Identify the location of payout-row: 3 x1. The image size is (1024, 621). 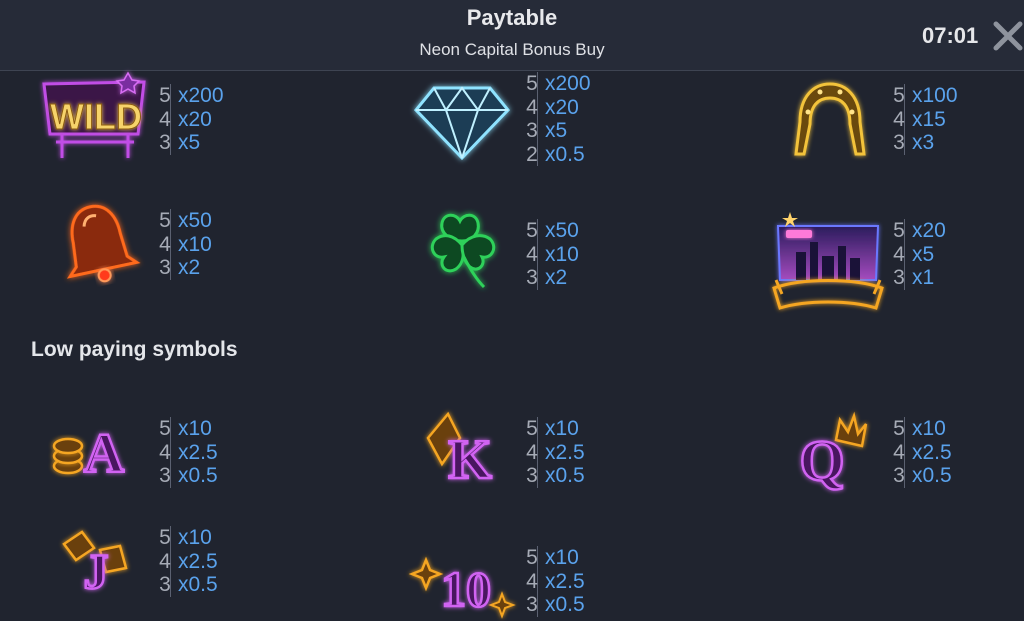
(914, 277).